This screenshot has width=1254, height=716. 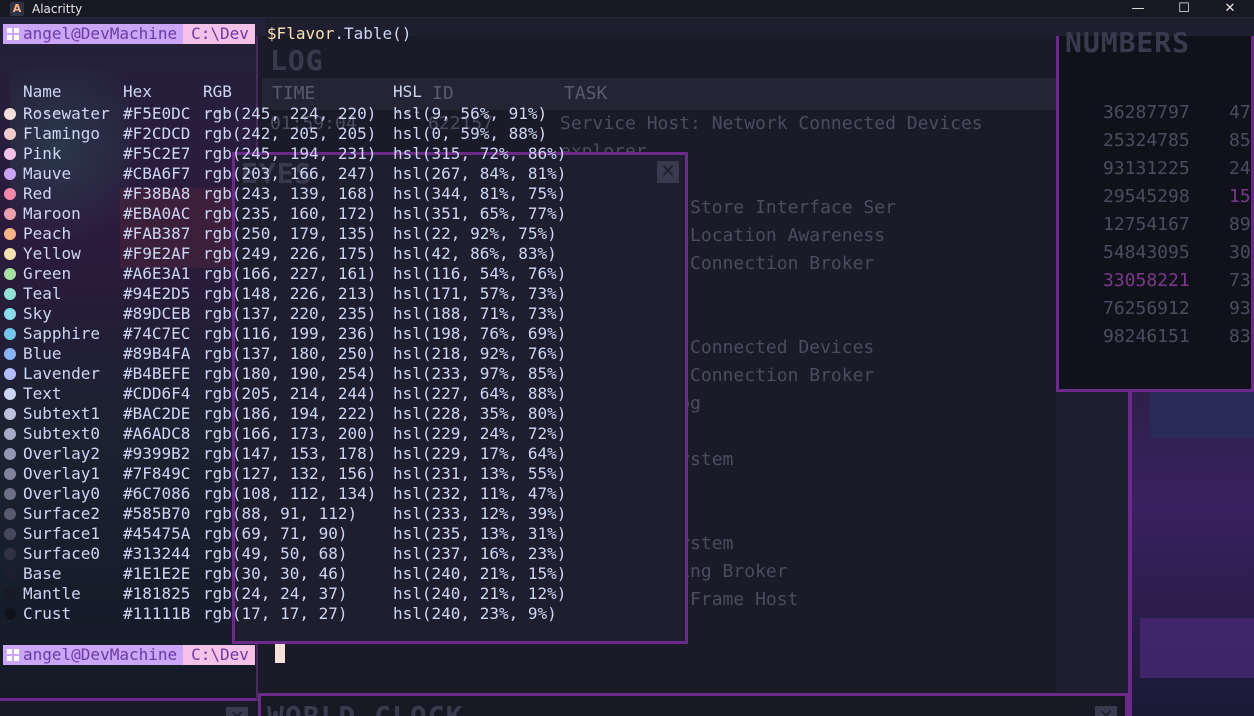 What do you see at coordinates (1184, 9) in the screenshot?
I see `maximize-button: ☐` at bounding box center [1184, 9].